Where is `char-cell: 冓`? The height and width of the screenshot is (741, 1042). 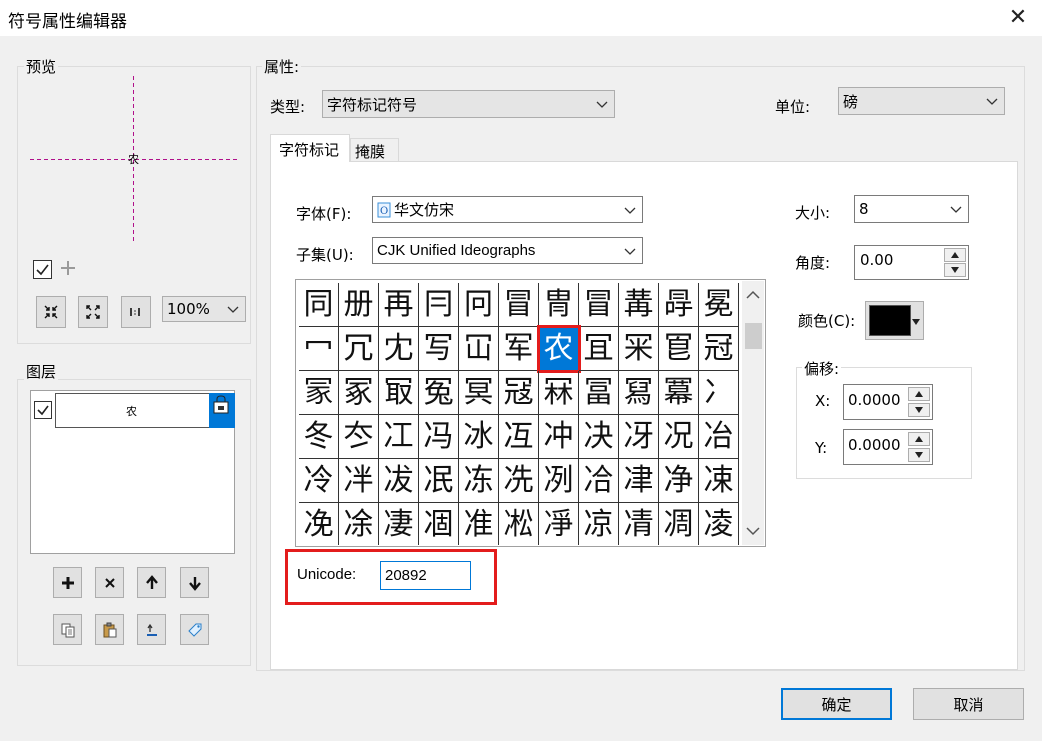
char-cell: 冓 is located at coordinates (639, 305).